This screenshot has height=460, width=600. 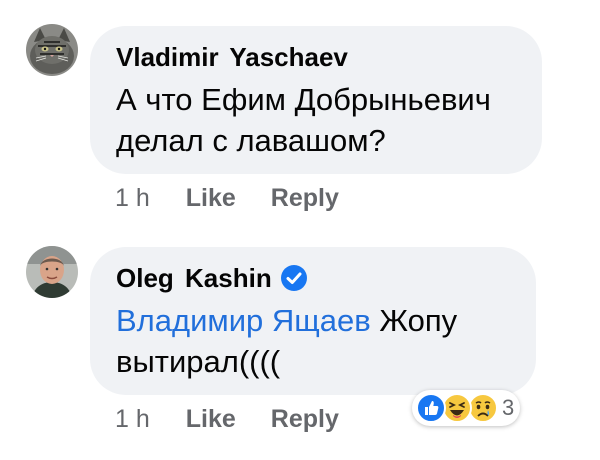 I want to click on comment-text: Владимир Ящаев Жопу вытирал((((, so click(x=313, y=341).